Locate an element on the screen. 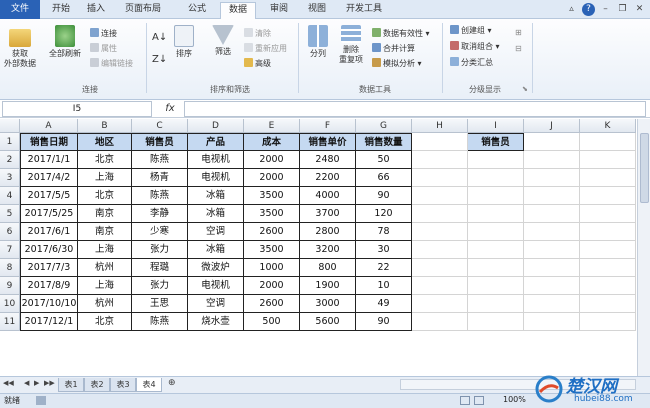  table-data-cell: 120 is located at coordinates (384, 214).